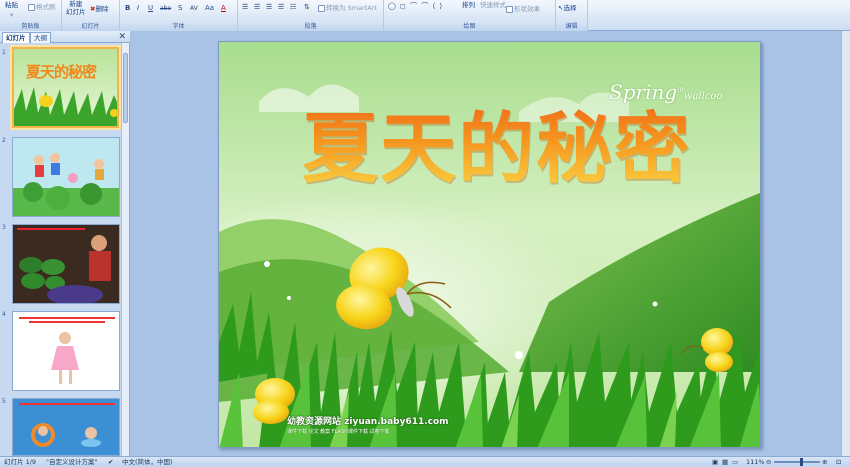 The height and width of the screenshot is (467, 850). Describe the element at coordinates (16, 37) in the screenshot. I see `tab-slides: 幻灯片` at that location.